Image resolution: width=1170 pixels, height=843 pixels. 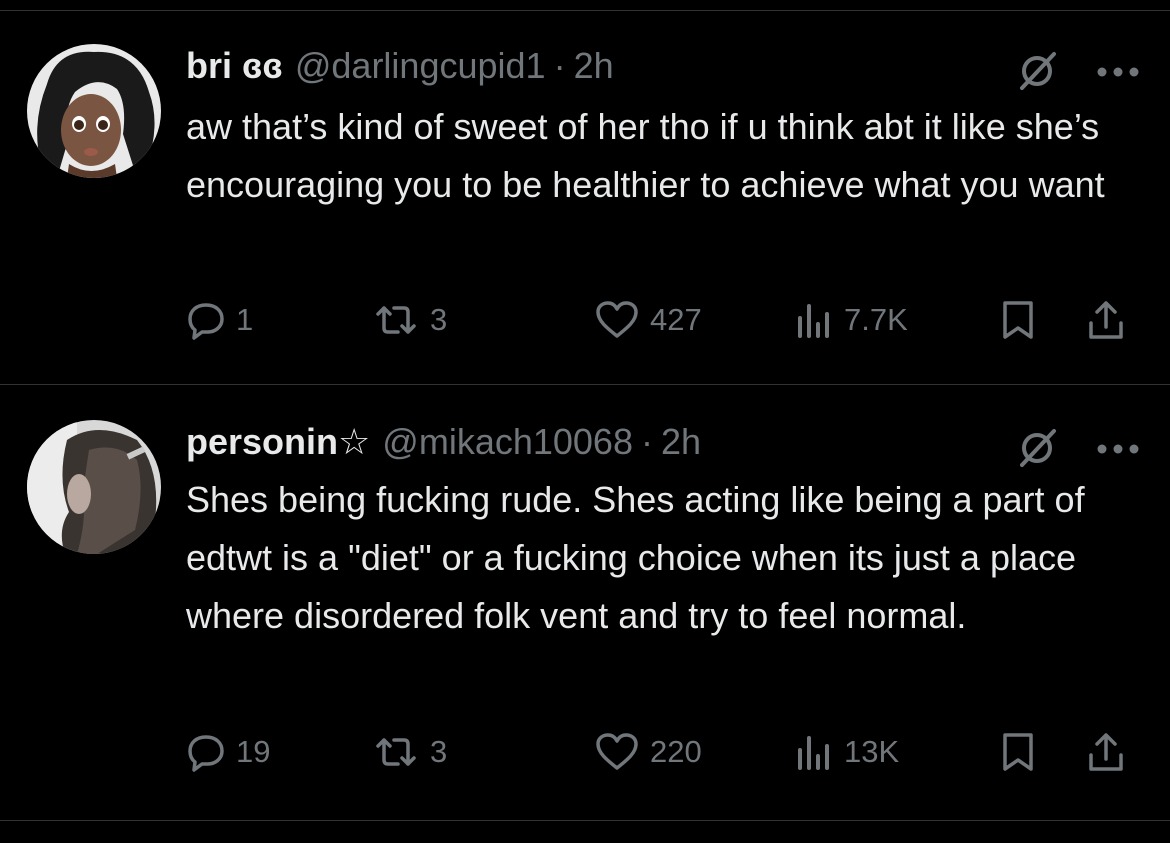 I want to click on tweet-header: bri ɞɞ @darlingcupid1 · 2h, so click(x=400, y=68).